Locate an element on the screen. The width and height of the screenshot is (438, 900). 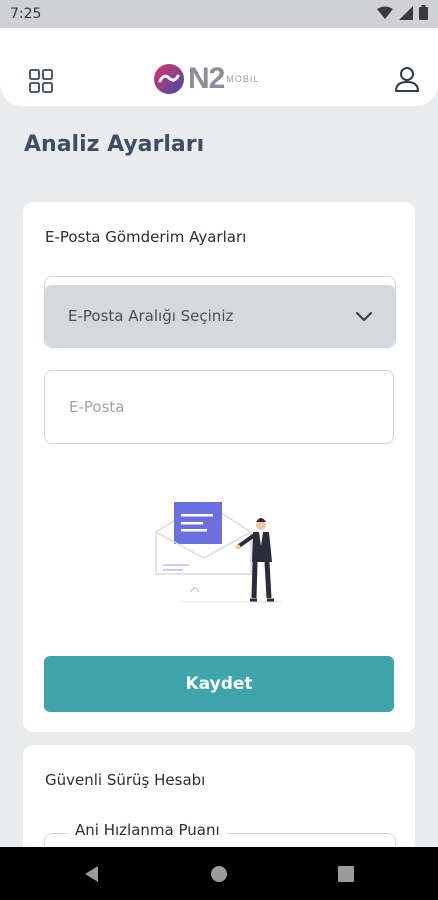
select-value: E-Posta Aralığı Seçiniz is located at coordinates (151, 316).